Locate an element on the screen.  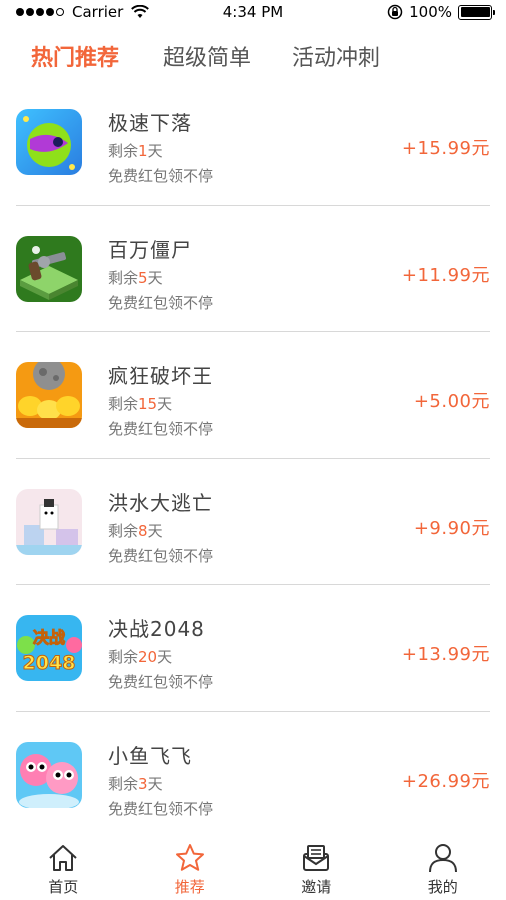
app-name: 决战2048 is located at coordinates (156, 629).